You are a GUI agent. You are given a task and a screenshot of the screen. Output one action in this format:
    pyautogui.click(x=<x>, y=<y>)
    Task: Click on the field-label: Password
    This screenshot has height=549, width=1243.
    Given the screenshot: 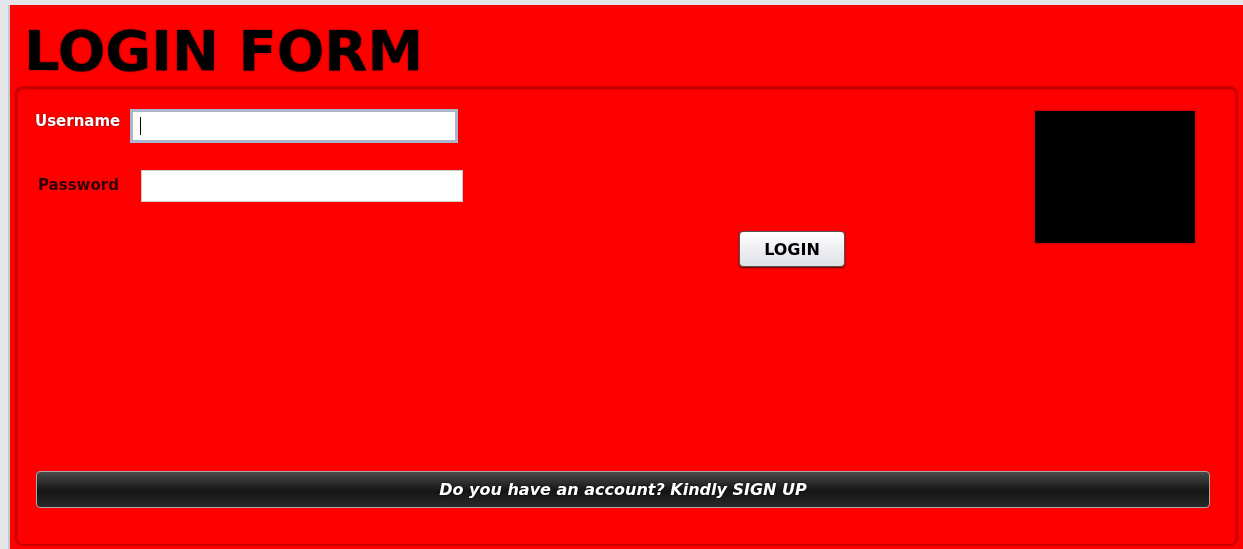 What is the action you would take?
    pyautogui.click(x=78, y=185)
    